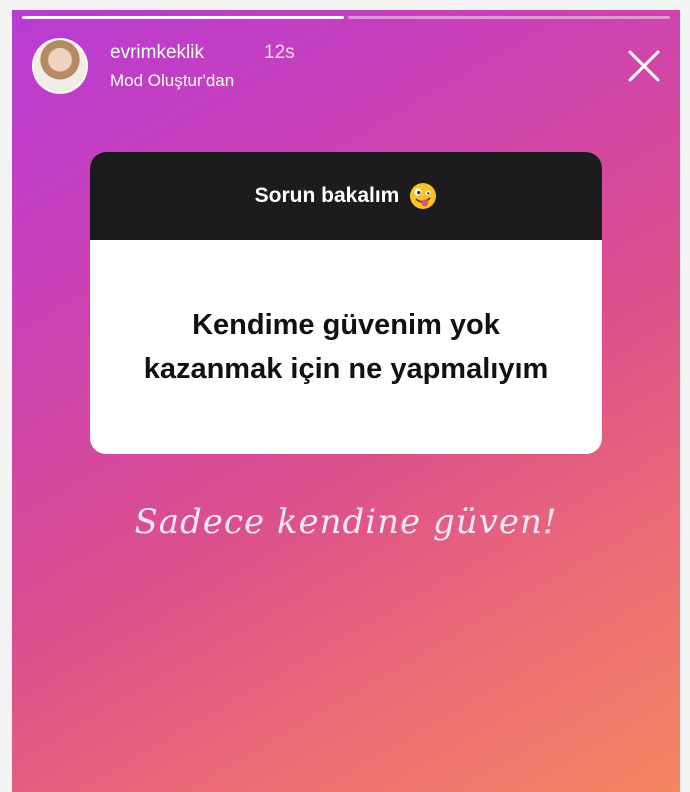 The height and width of the screenshot is (792, 690). I want to click on close-icon, so click(644, 66).